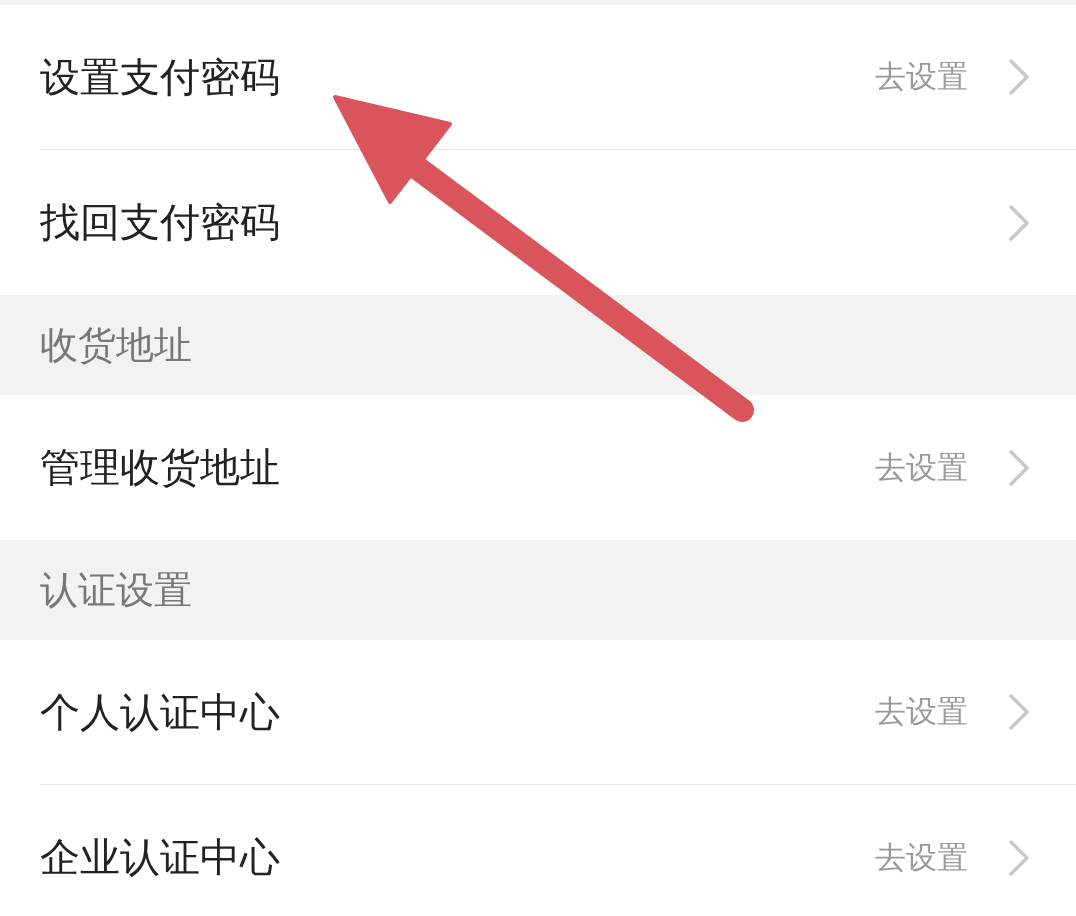 The height and width of the screenshot is (916, 1076). I want to click on row-label: 设置支付密码, so click(160, 77).